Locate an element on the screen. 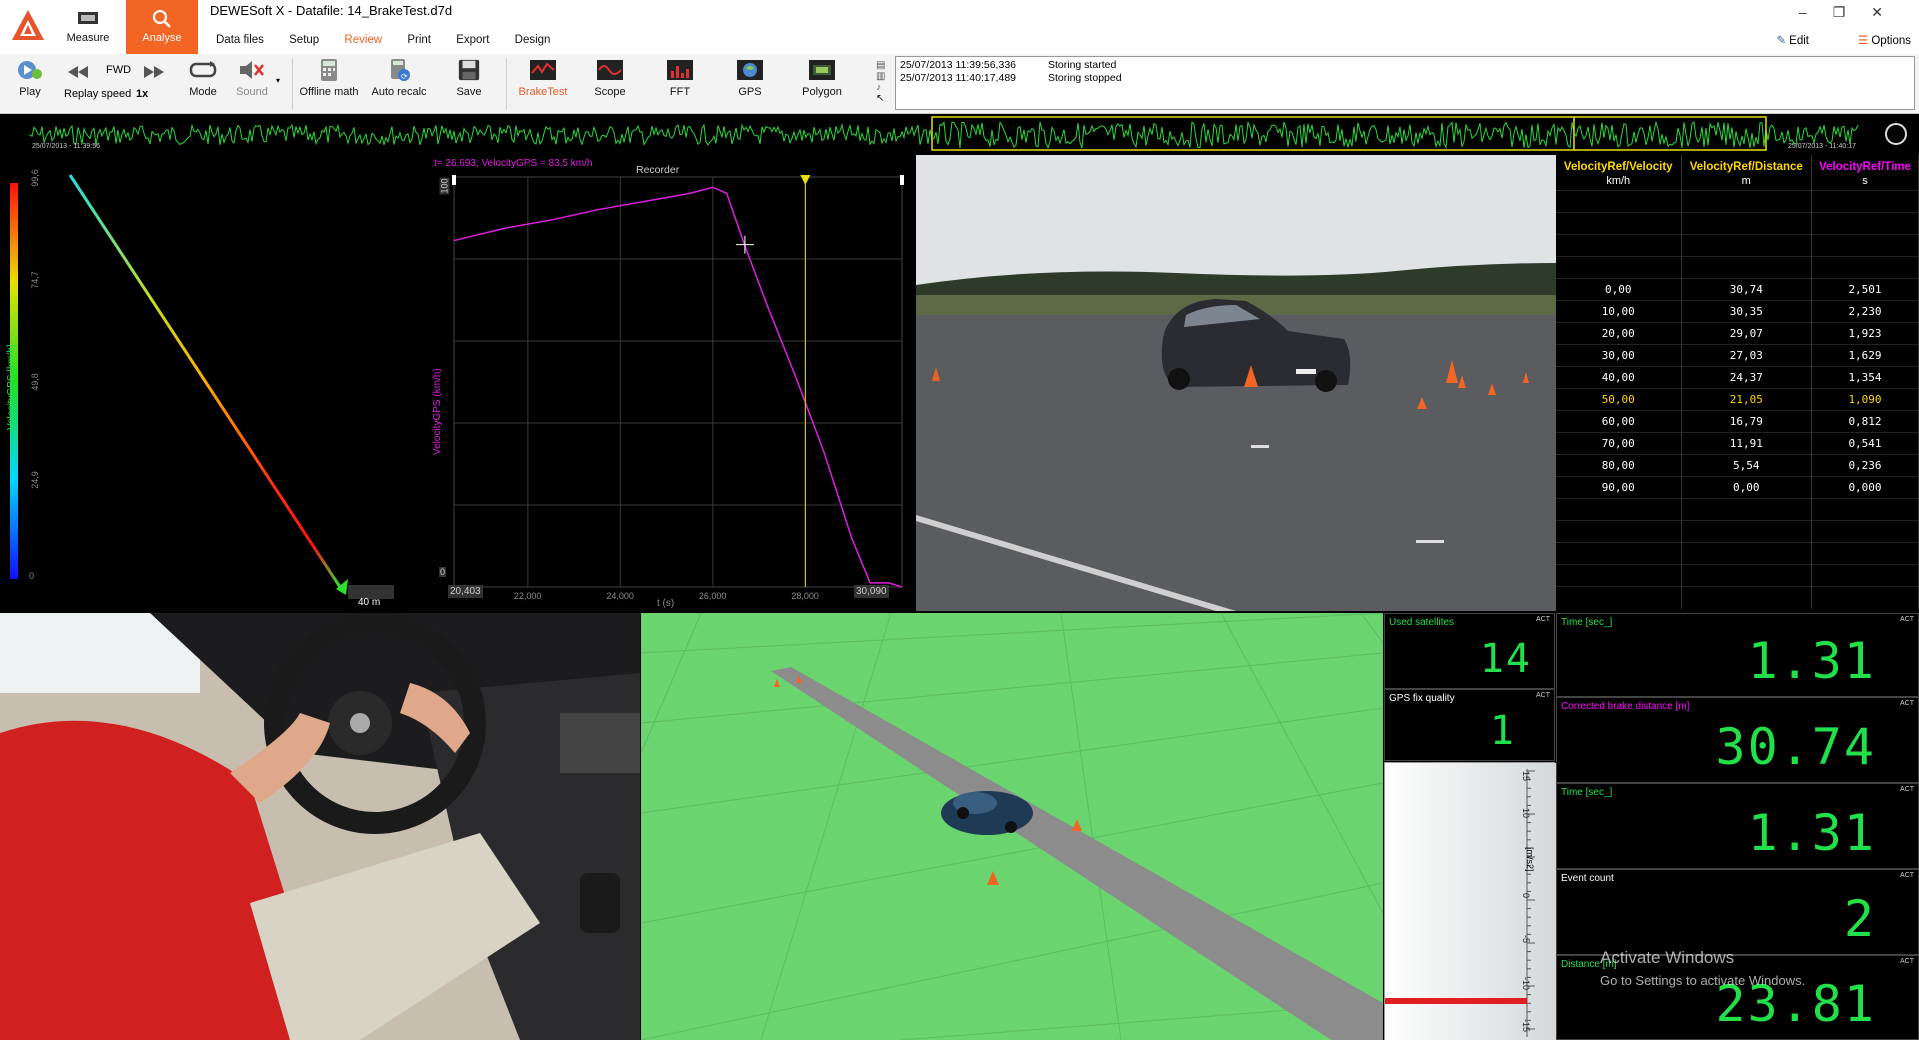  time-meter: Time [sec_] ACT 1.31 is located at coordinates (1737, 655).